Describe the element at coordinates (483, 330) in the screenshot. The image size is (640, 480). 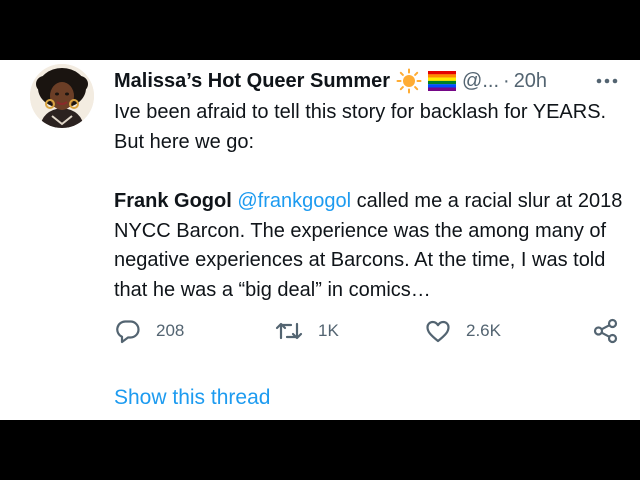
I see `like-count: 2.6K` at that location.